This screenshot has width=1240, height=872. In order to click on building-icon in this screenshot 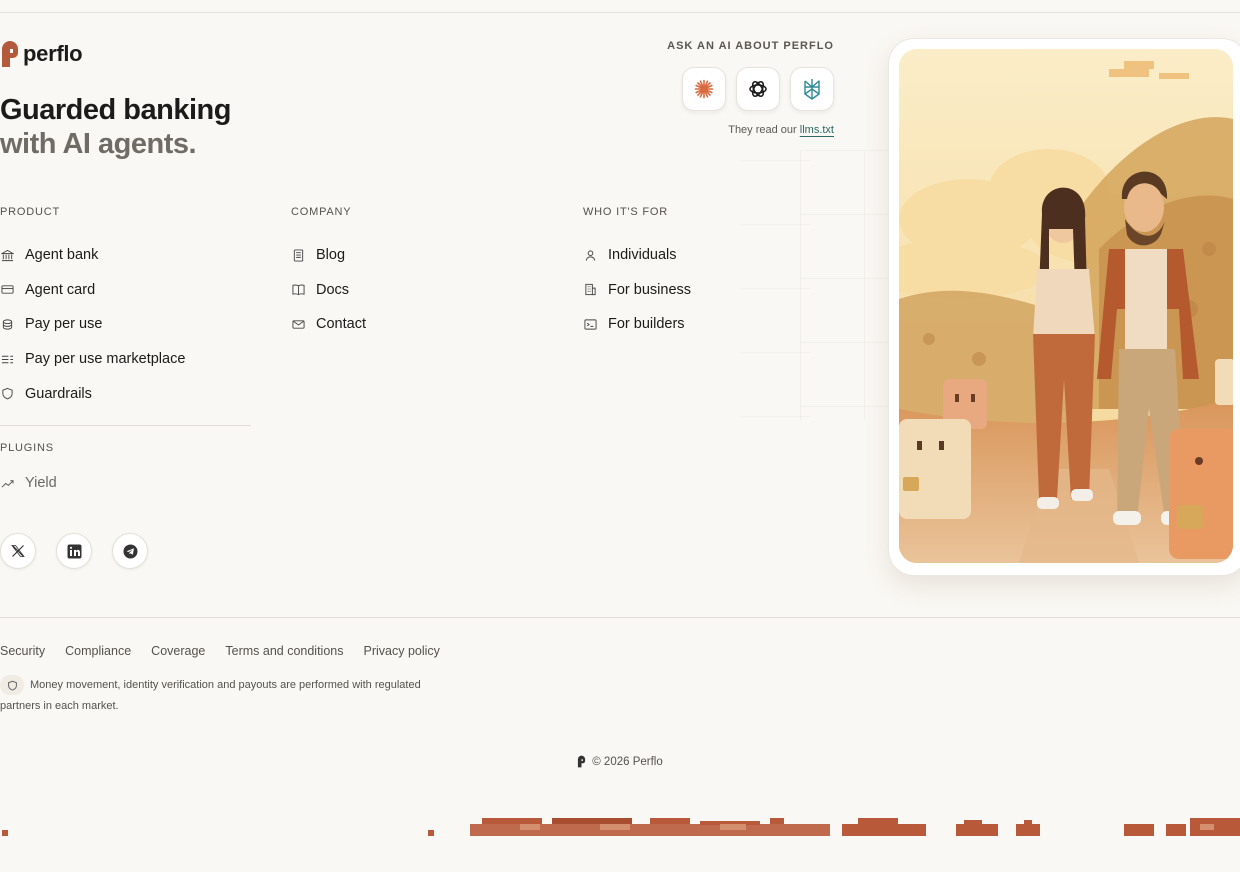, I will do `click(590, 289)`.